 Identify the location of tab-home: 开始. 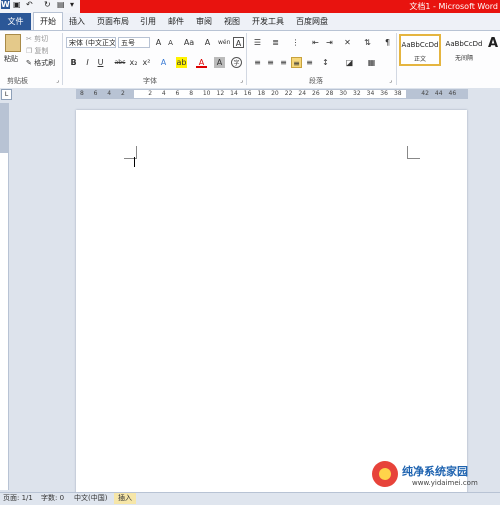
(48, 21).